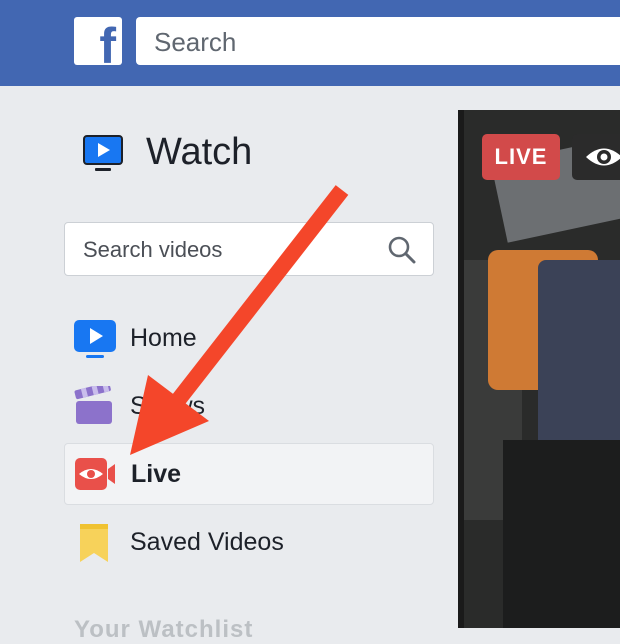 The width and height of the screenshot is (620, 644). What do you see at coordinates (521, 157) in the screenshot?
I see `live-badge: LIVE` at bounding box center [521, 157].